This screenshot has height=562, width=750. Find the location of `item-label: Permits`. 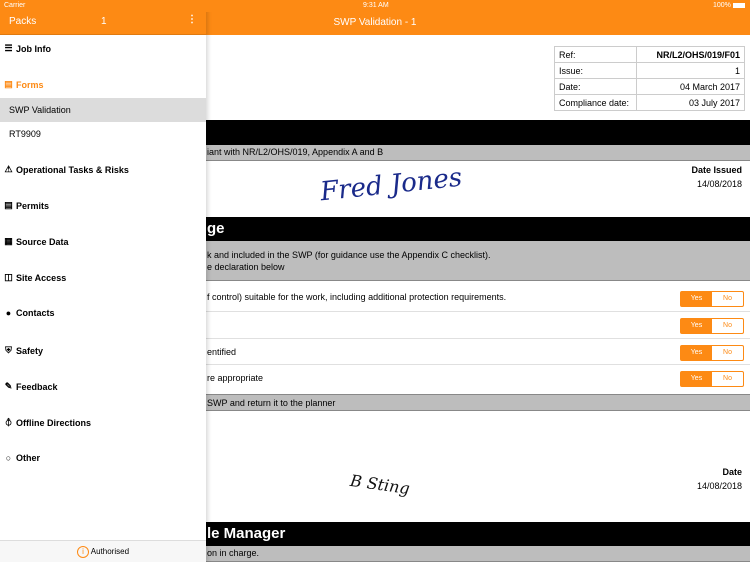

item-label: Permits is located at coordinates (33, 205).